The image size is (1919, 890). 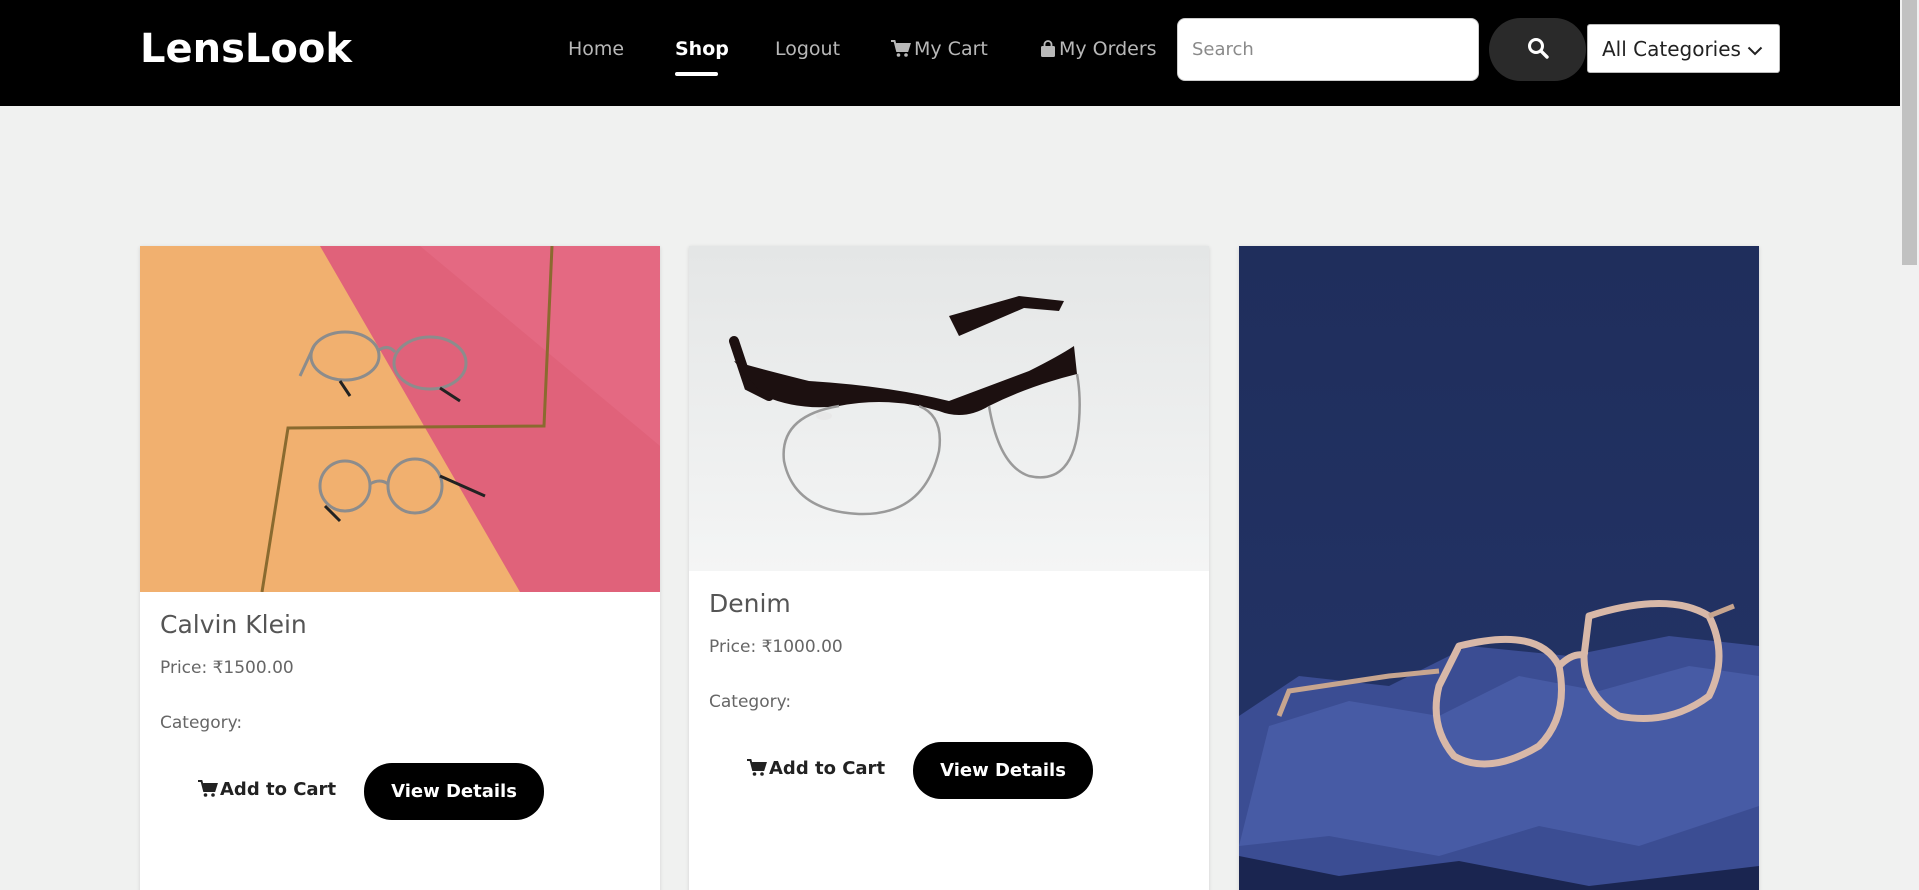 I want to click on nav-my-orders: My Orders, so click(x=1098, y=50).